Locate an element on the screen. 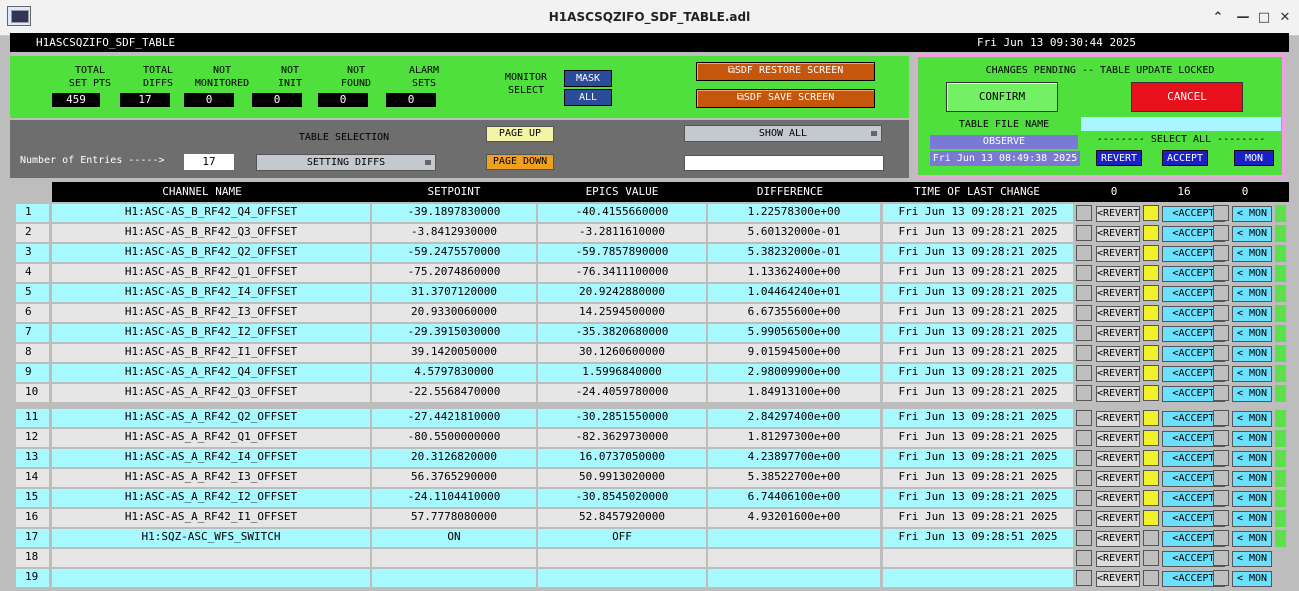 This screenshot has width=1299, height=591. maximize-icon: □ is located at coordinates (1264, 18).